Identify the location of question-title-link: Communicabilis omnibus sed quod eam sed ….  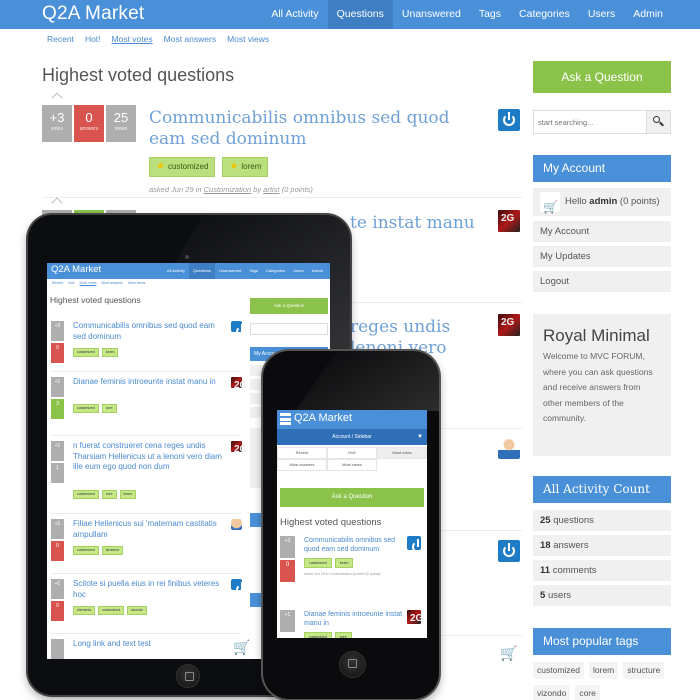
(319, 129).